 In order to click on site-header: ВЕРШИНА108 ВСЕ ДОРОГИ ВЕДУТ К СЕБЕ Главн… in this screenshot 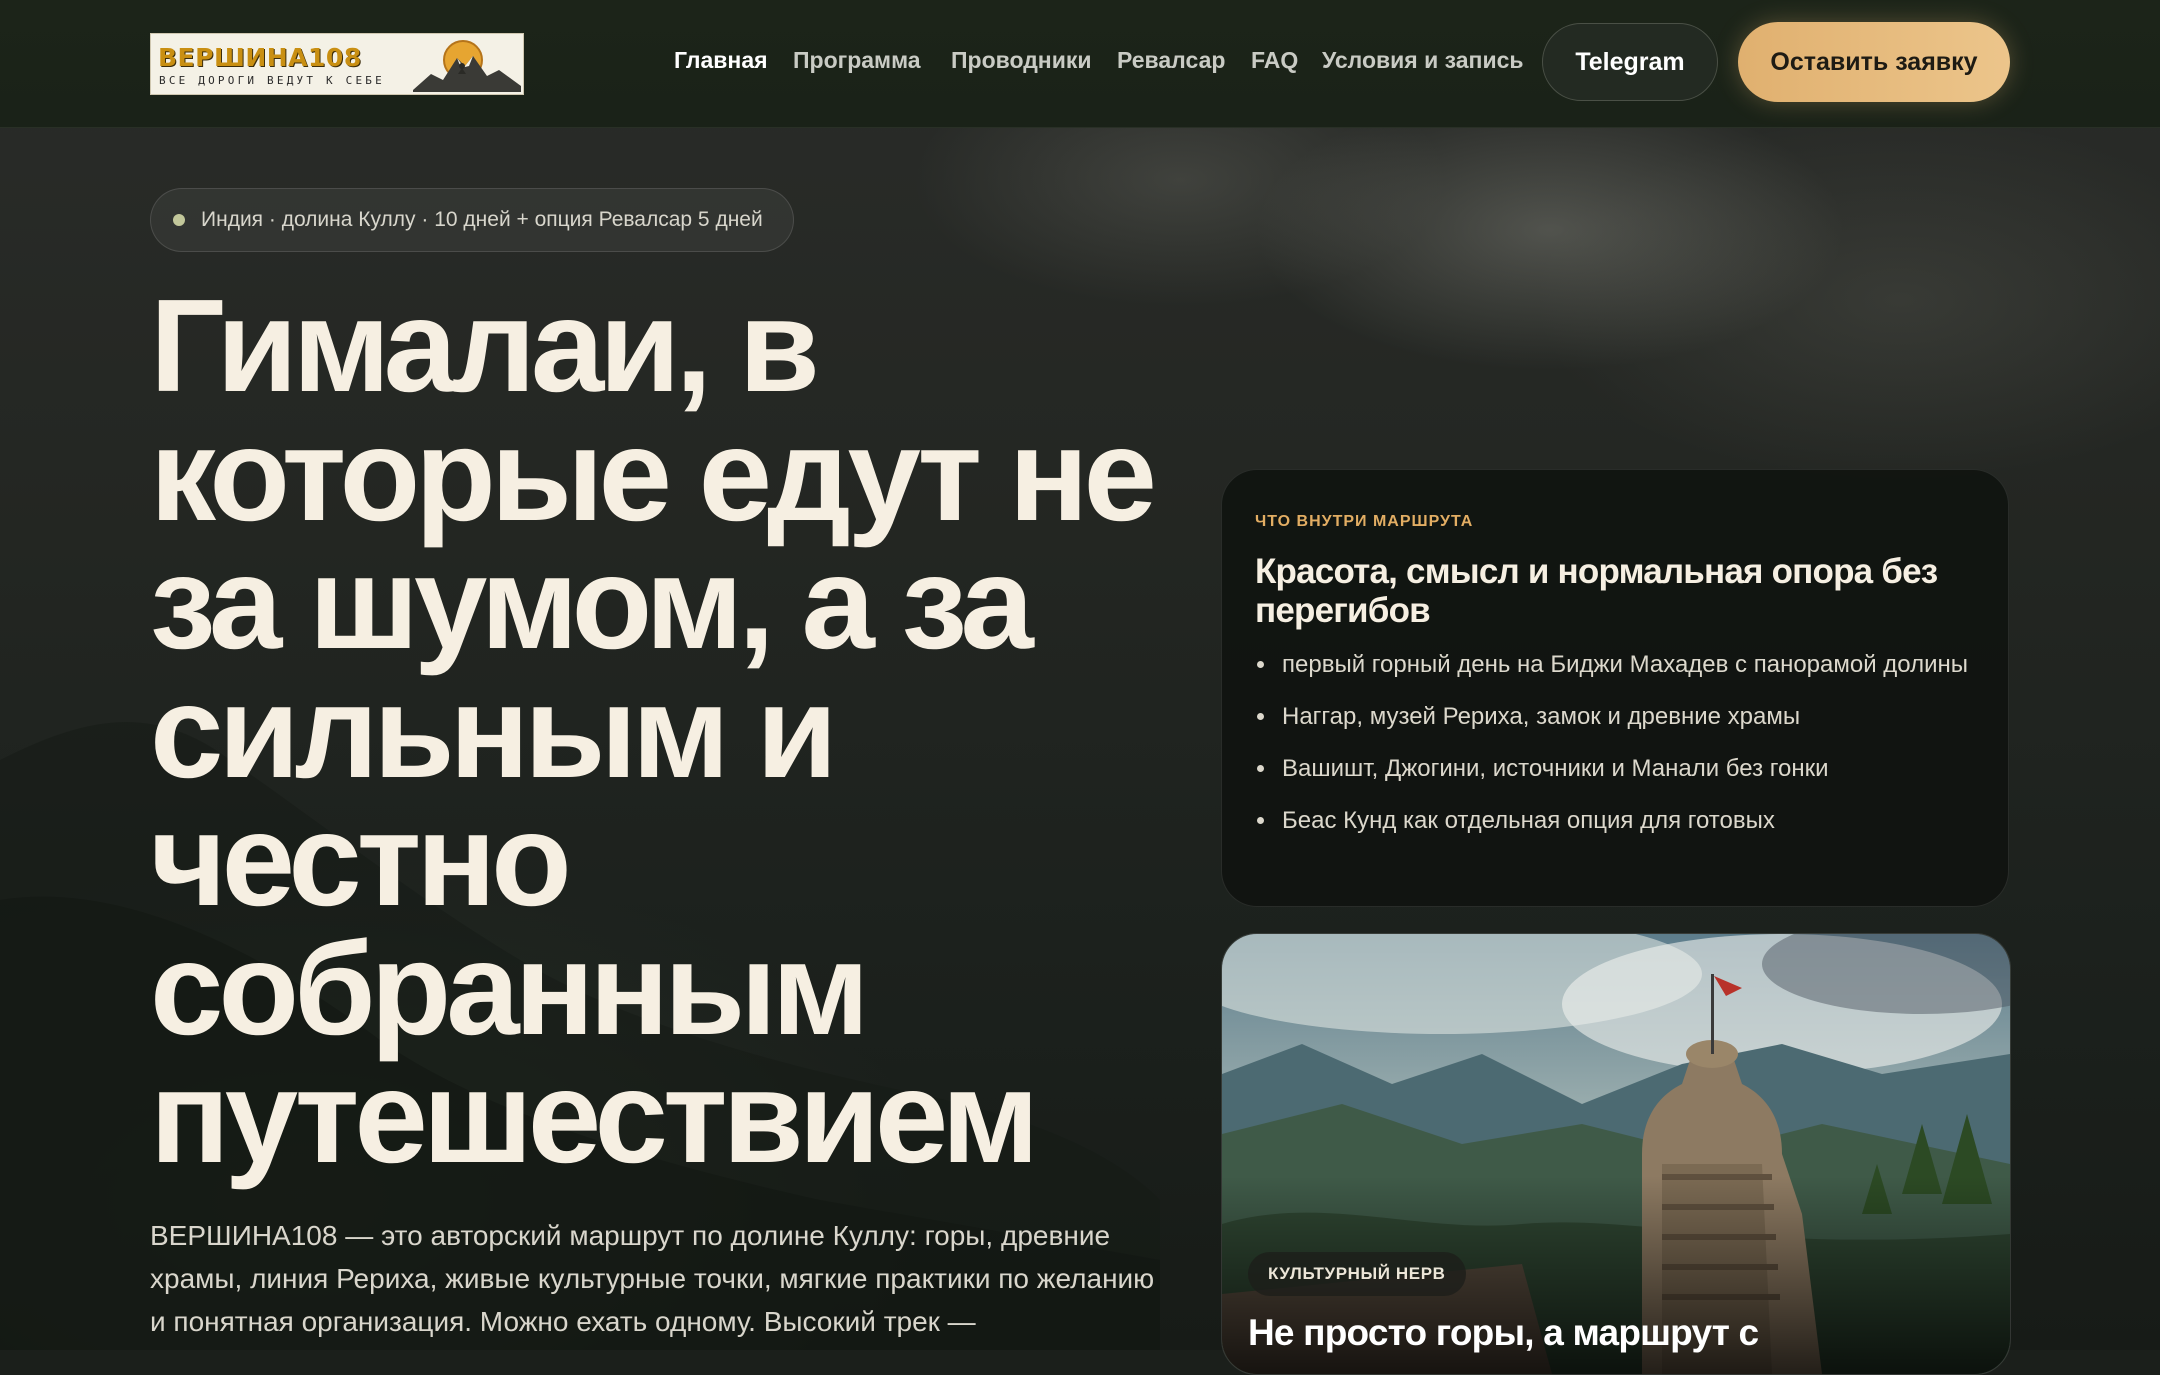, I will do `click(1080, 64)`.